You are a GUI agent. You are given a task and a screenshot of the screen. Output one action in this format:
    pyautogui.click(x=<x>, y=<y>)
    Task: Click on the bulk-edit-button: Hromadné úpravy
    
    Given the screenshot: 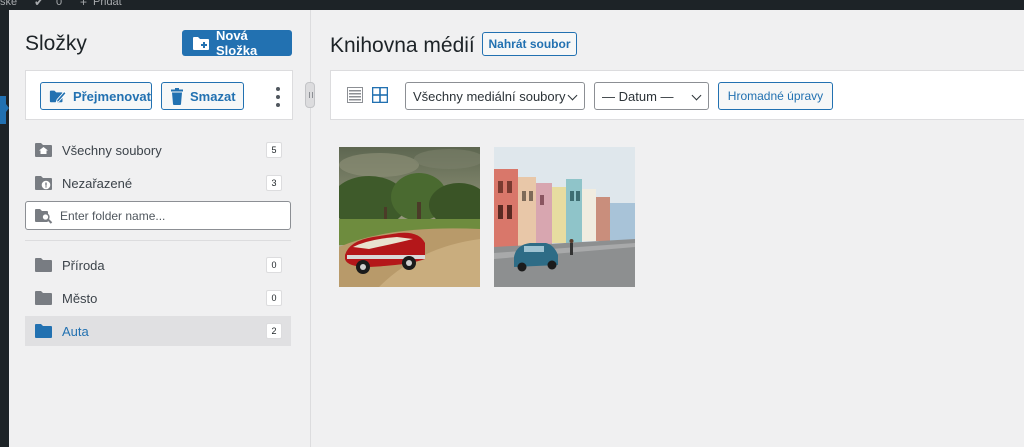 What is the action you would take?
    pyautogui.click(x=775, y=96)
    